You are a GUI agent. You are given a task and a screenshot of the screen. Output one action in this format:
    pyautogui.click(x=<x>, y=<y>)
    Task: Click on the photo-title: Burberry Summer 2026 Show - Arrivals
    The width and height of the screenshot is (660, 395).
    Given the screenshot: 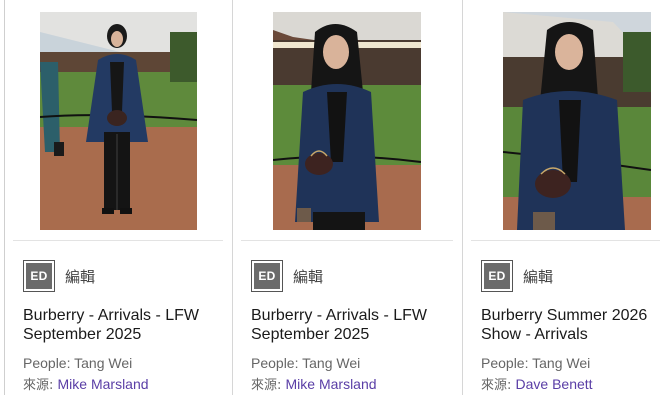 What is the action you would take?
    pyautogui.click(x=567, y=325)
    